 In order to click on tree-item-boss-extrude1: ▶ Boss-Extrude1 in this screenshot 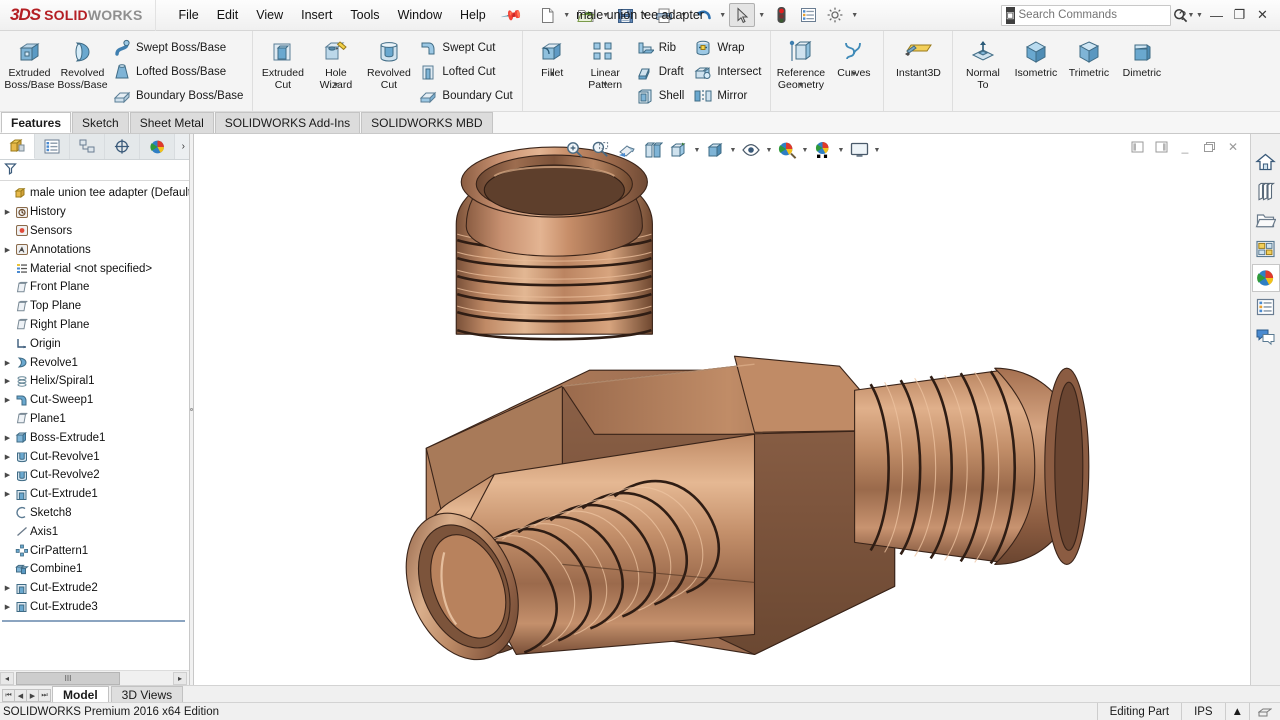, I will do `click(94, 437)`.